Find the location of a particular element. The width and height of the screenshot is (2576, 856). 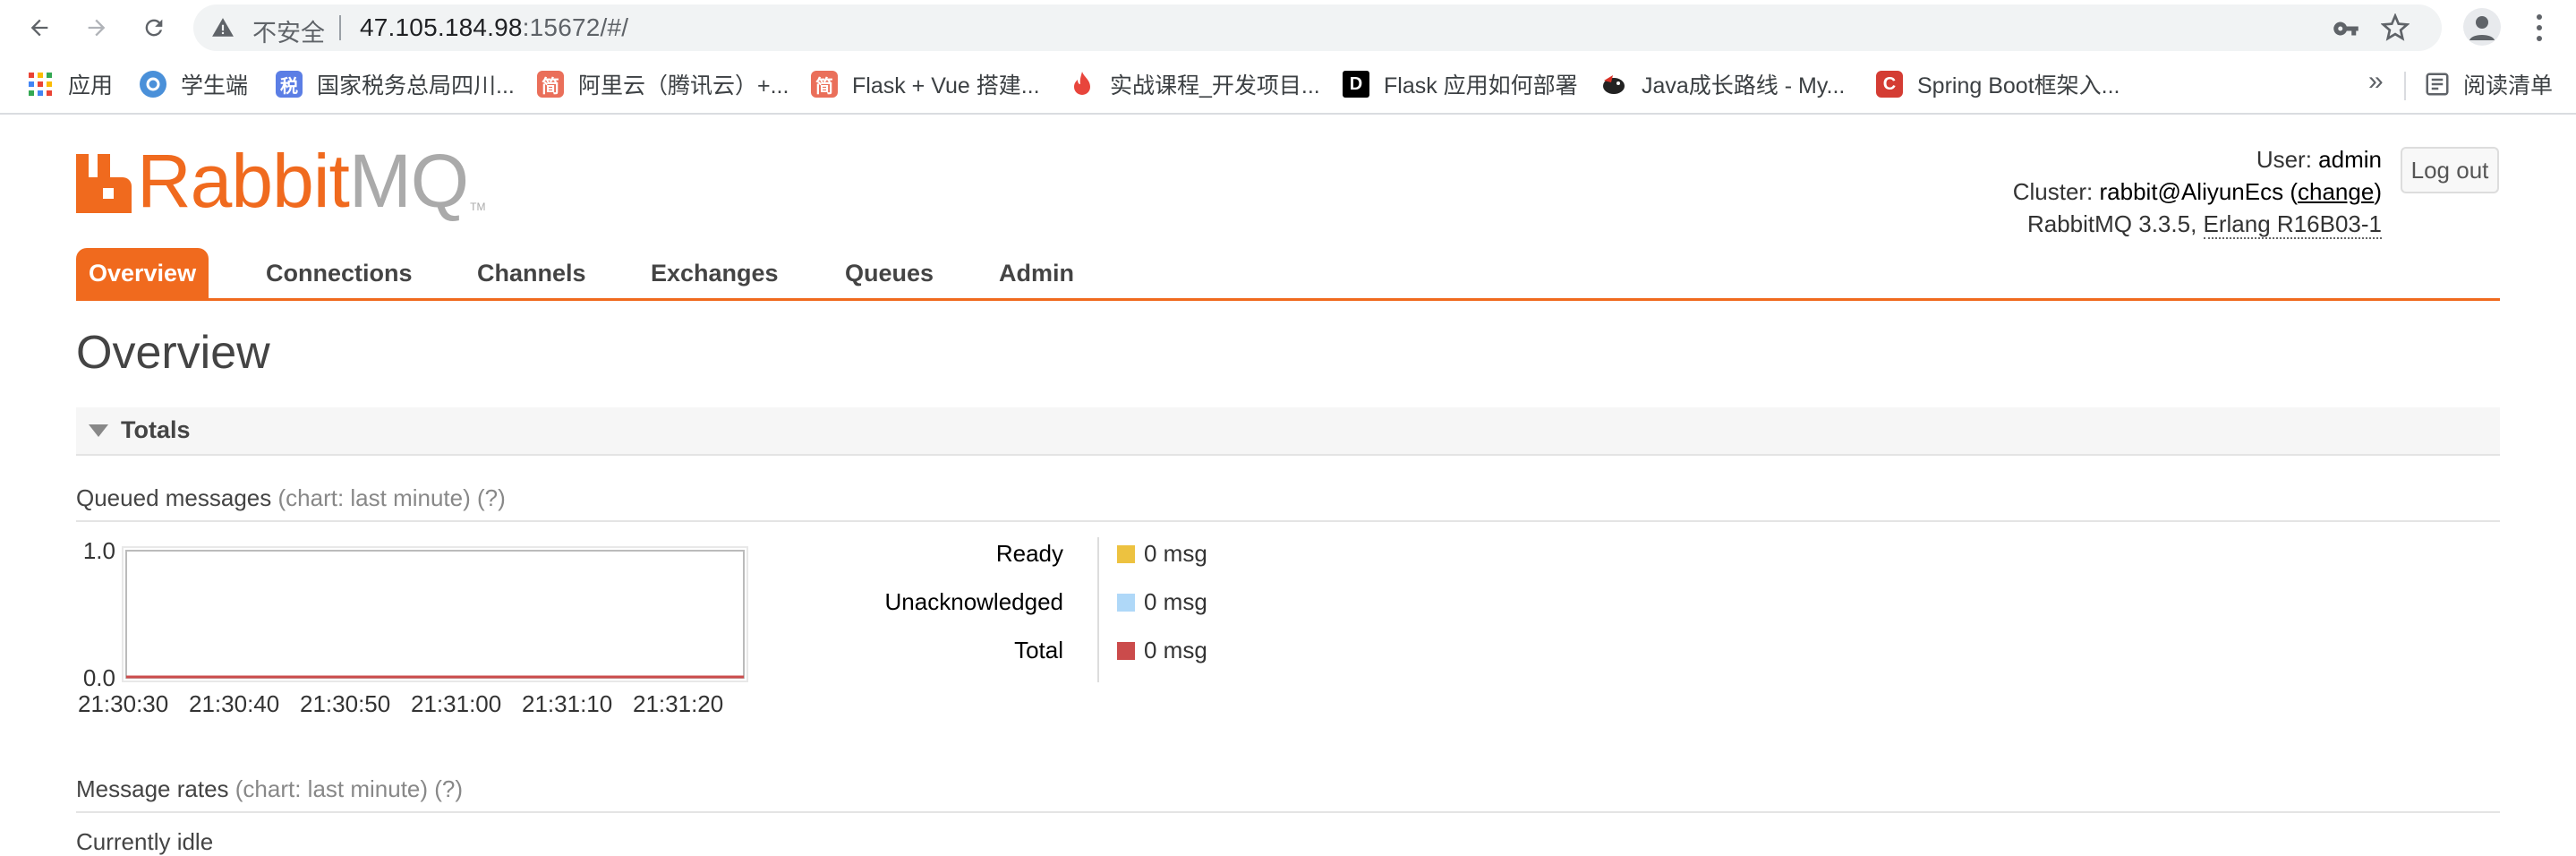

browser-menu-button is located at coordinates (2539, 28).